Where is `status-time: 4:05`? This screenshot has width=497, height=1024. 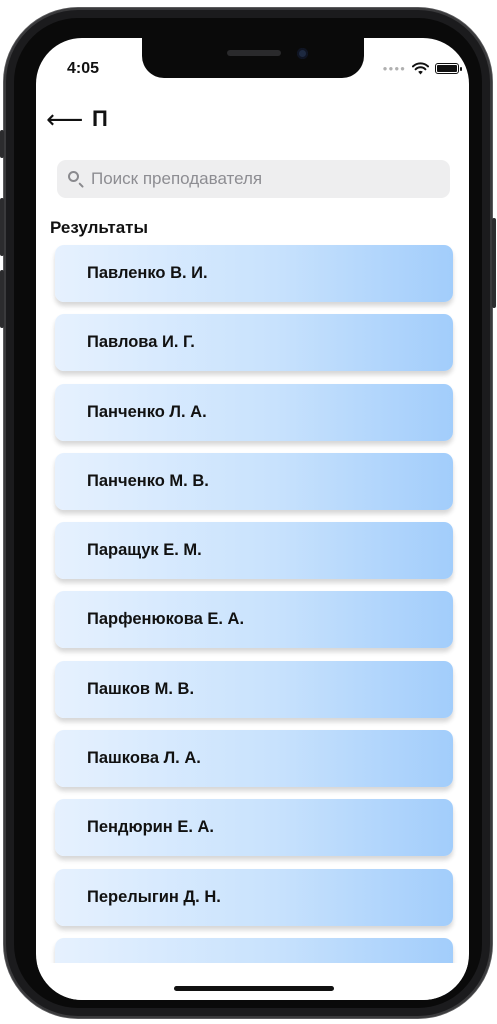 status-time: 4:05 is located at coordinates (83, 68).